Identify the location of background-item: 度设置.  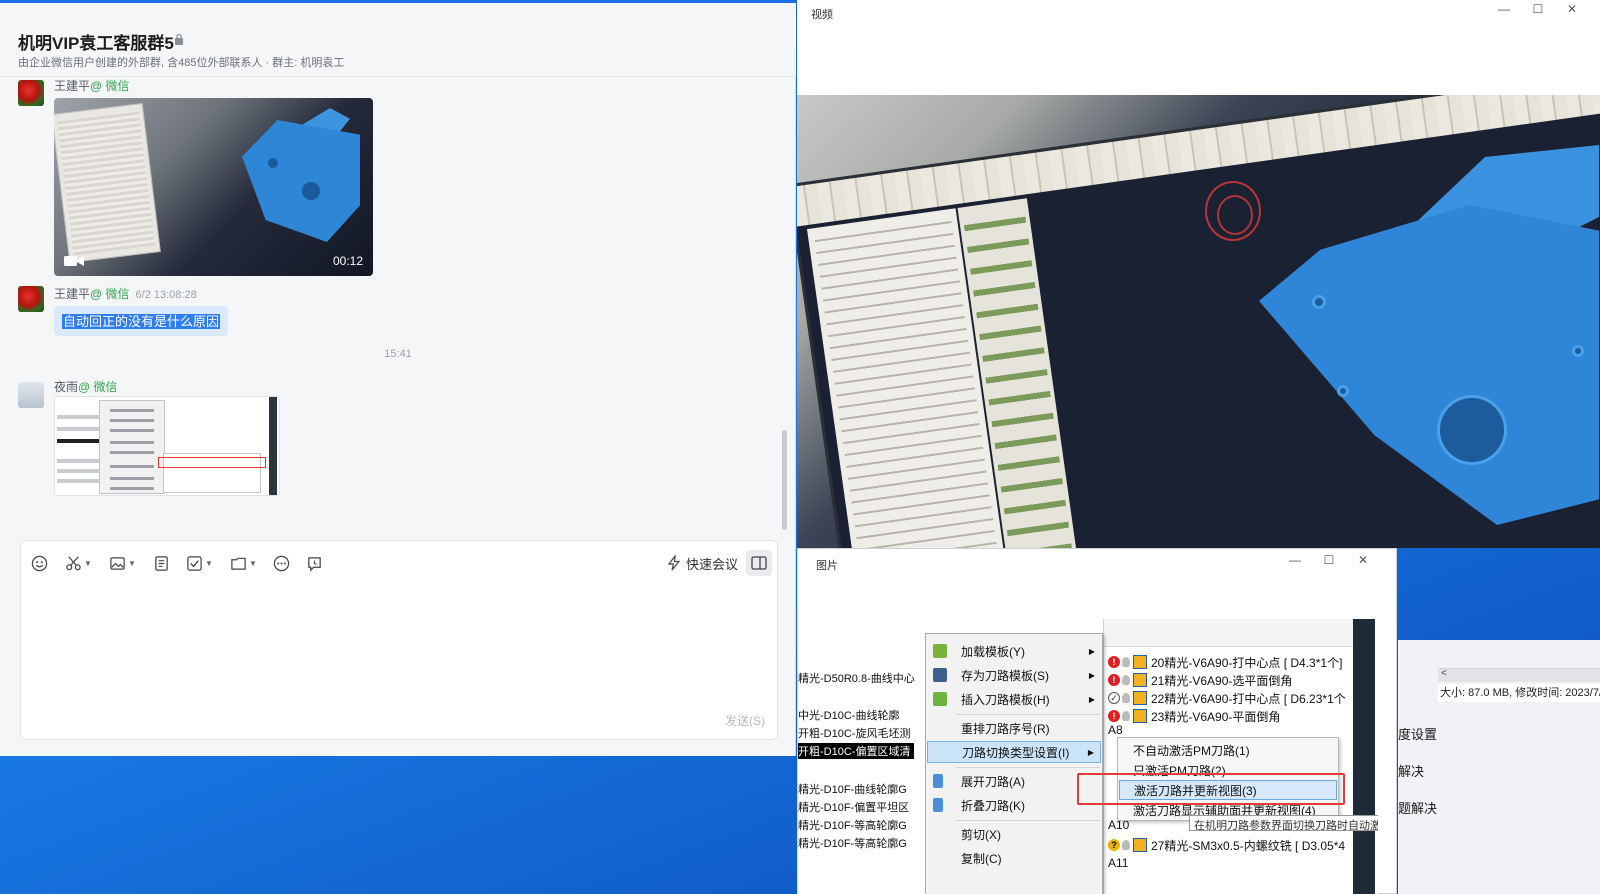
(1417, 733).